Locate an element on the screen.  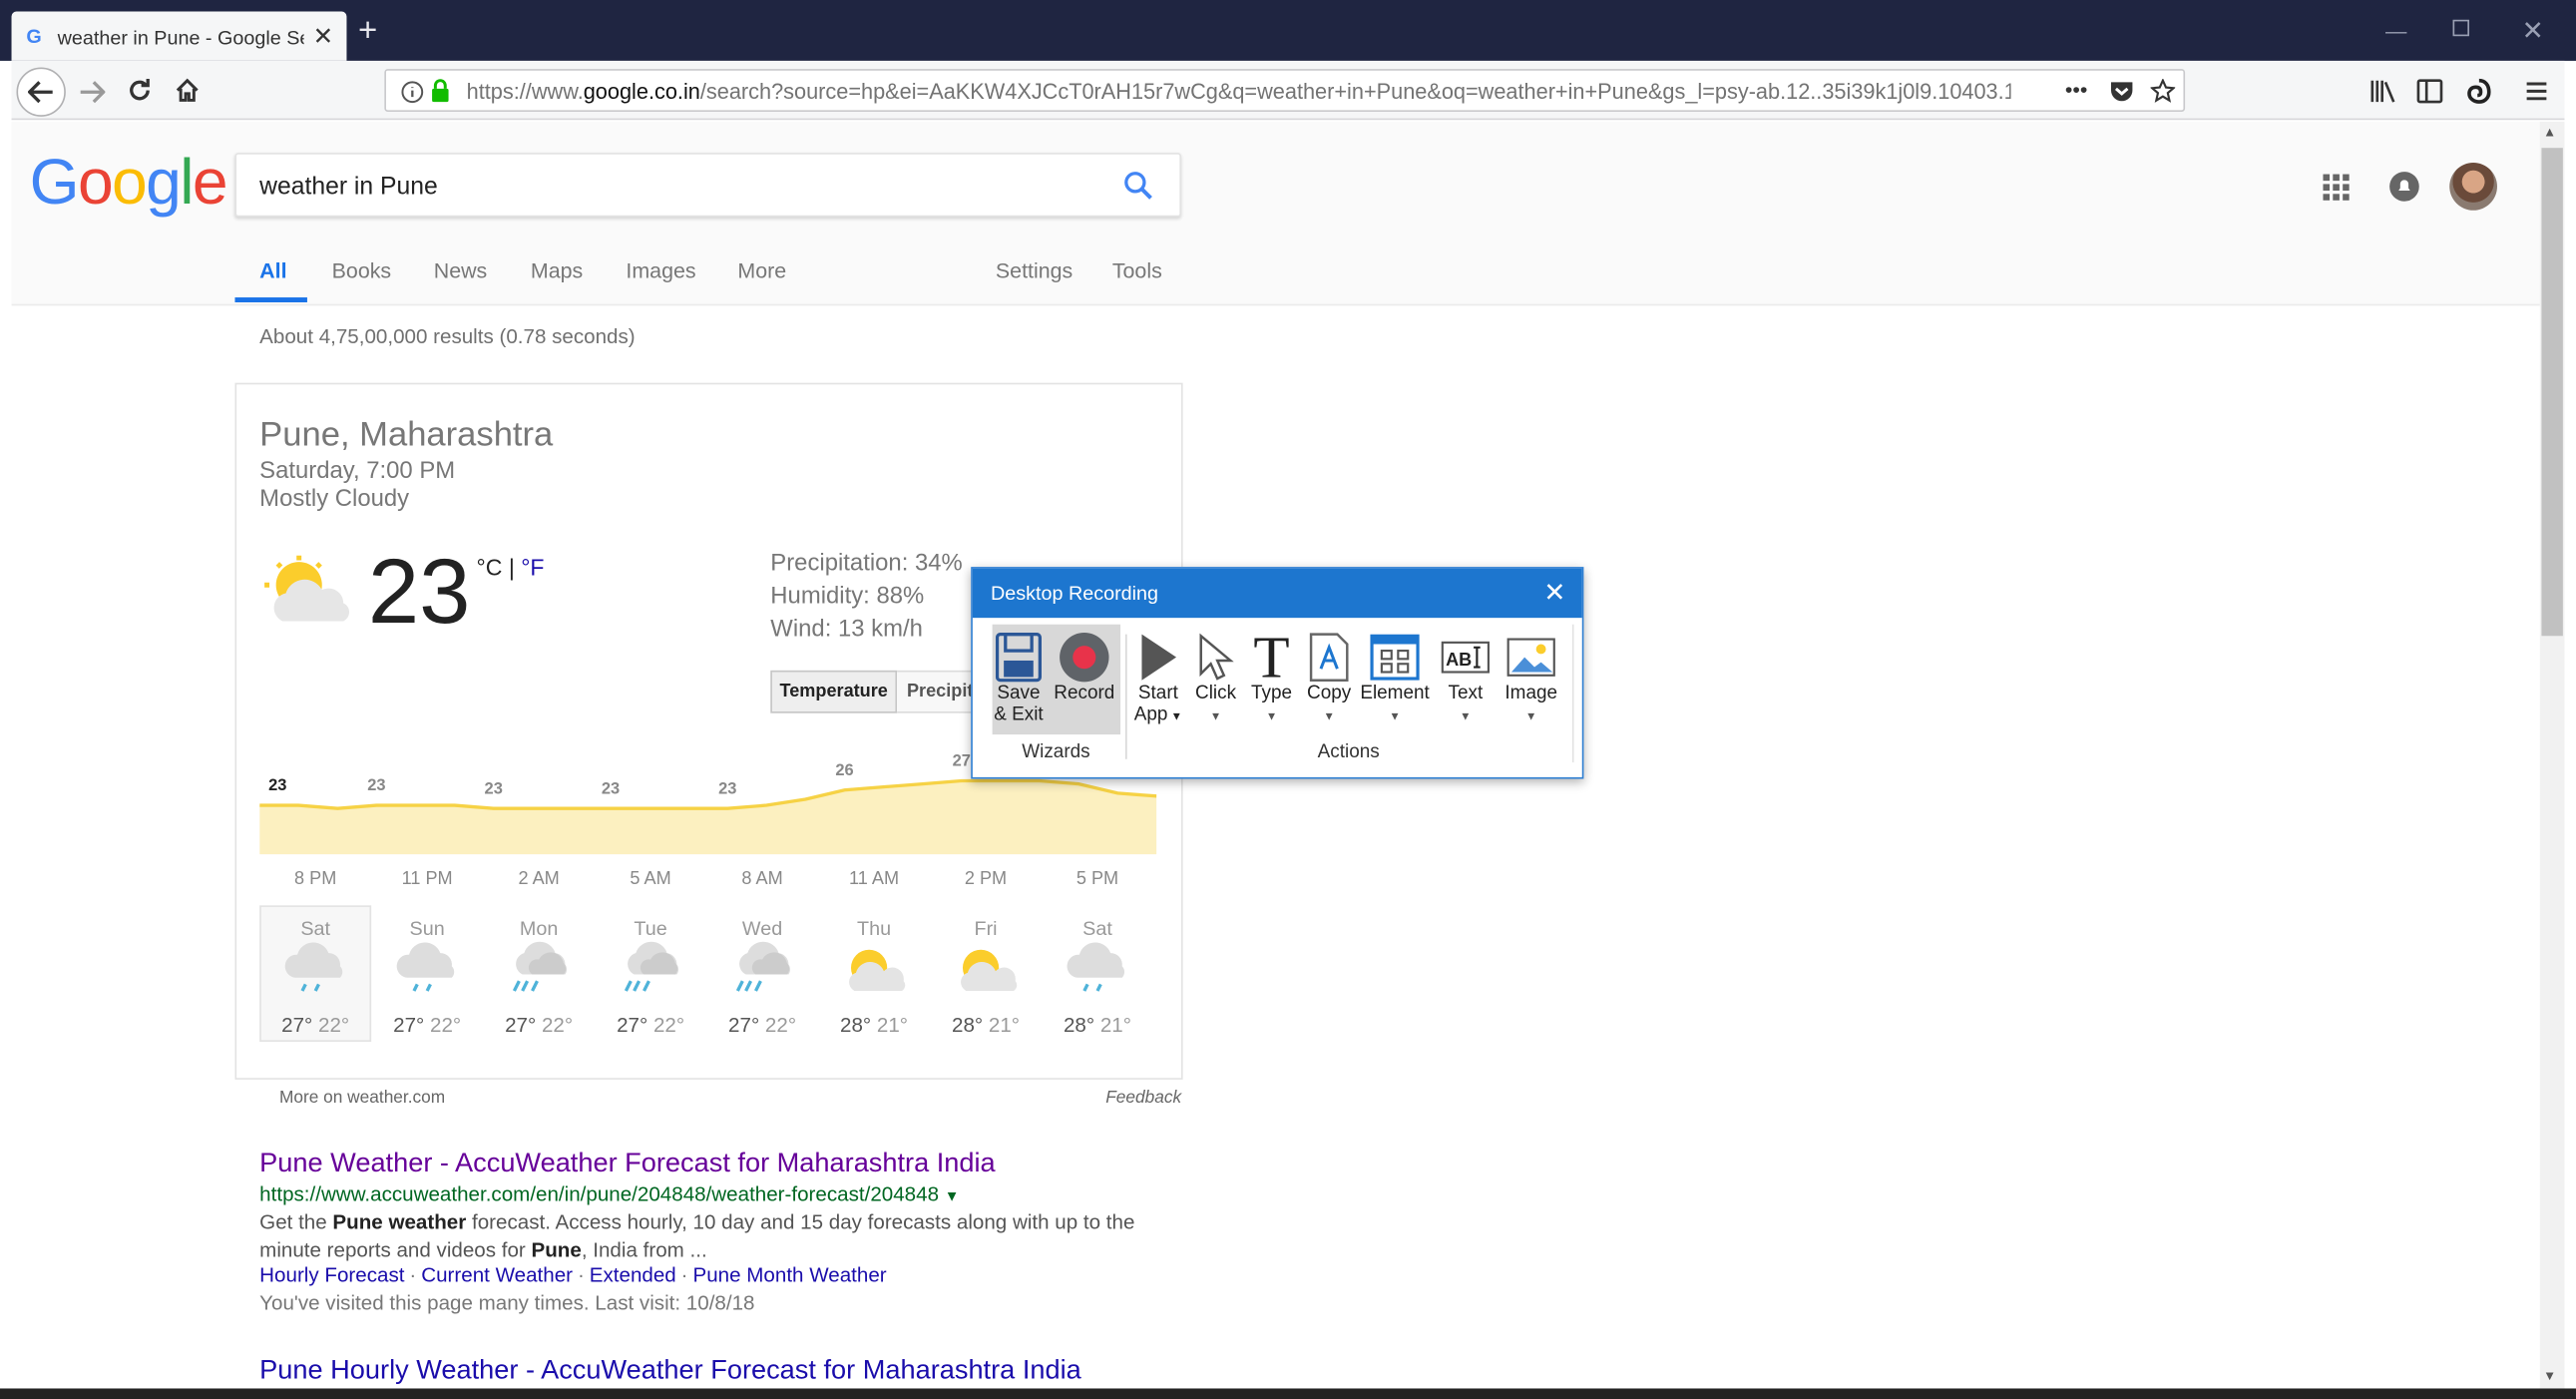
scroll-up-icon: ▲ is located at coordinates (2549, 132).